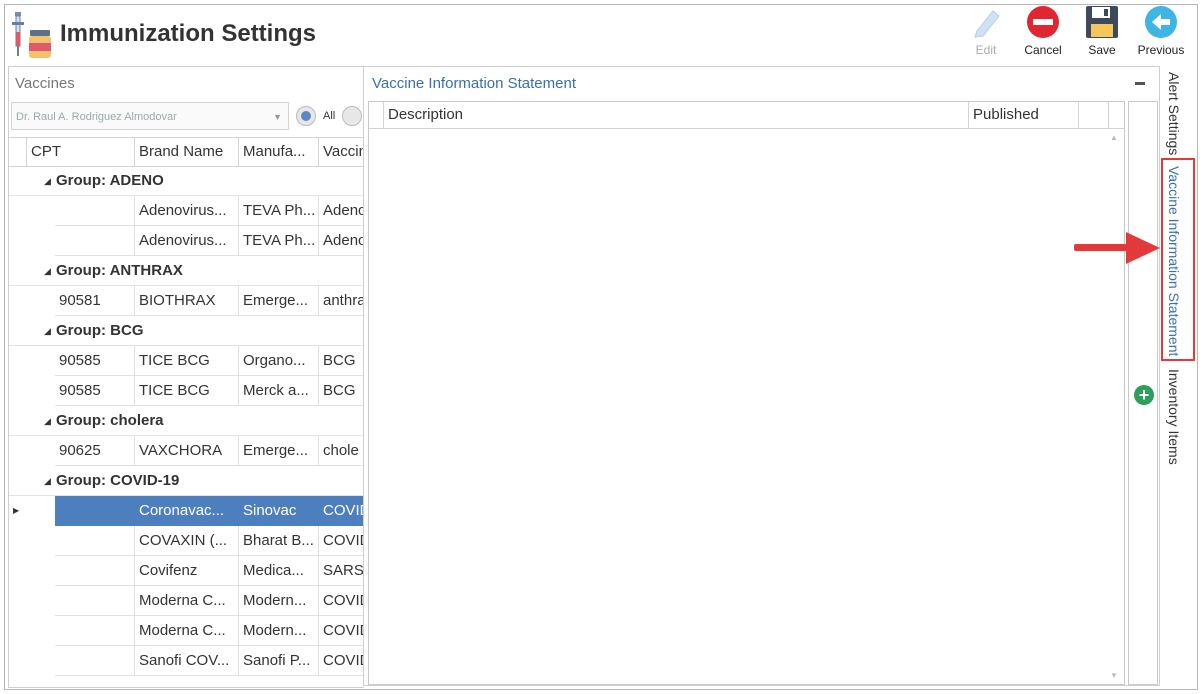 The height and width of the screenshot is (694, 1202). I want to click on cell-brand: BIOTHRAX, so click(187, 301).